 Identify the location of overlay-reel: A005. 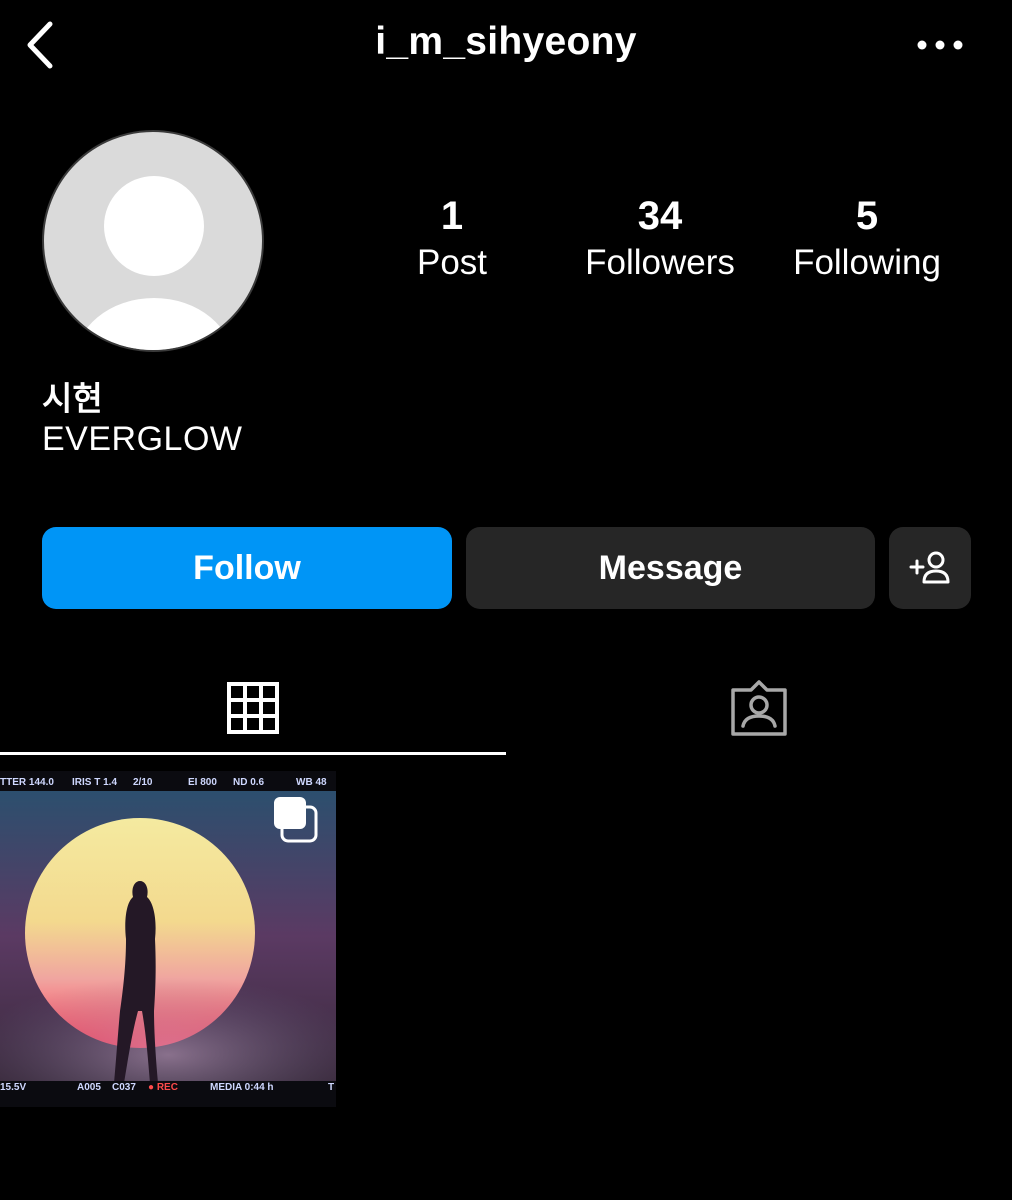
(89, 1087).